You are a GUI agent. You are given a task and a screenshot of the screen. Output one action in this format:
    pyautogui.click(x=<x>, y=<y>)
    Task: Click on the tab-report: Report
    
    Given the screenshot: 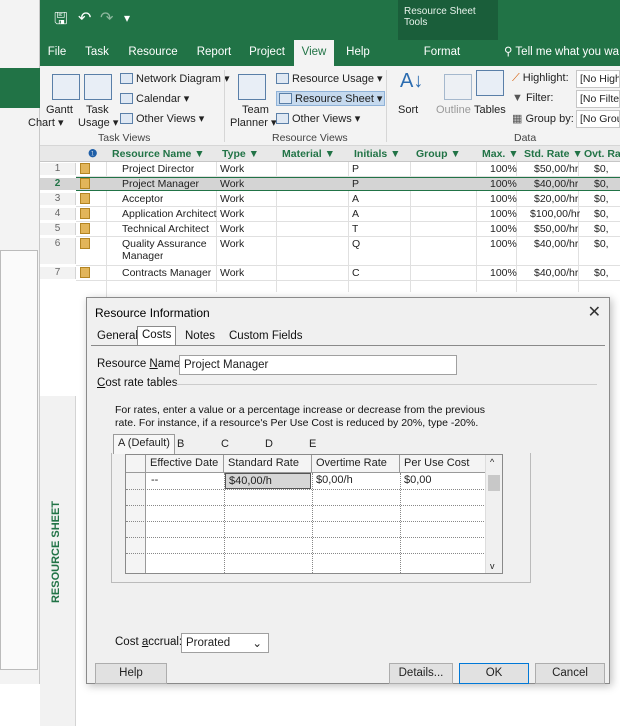 What is the action you would take?
    pyautogui.click(x=214, y=53)
    